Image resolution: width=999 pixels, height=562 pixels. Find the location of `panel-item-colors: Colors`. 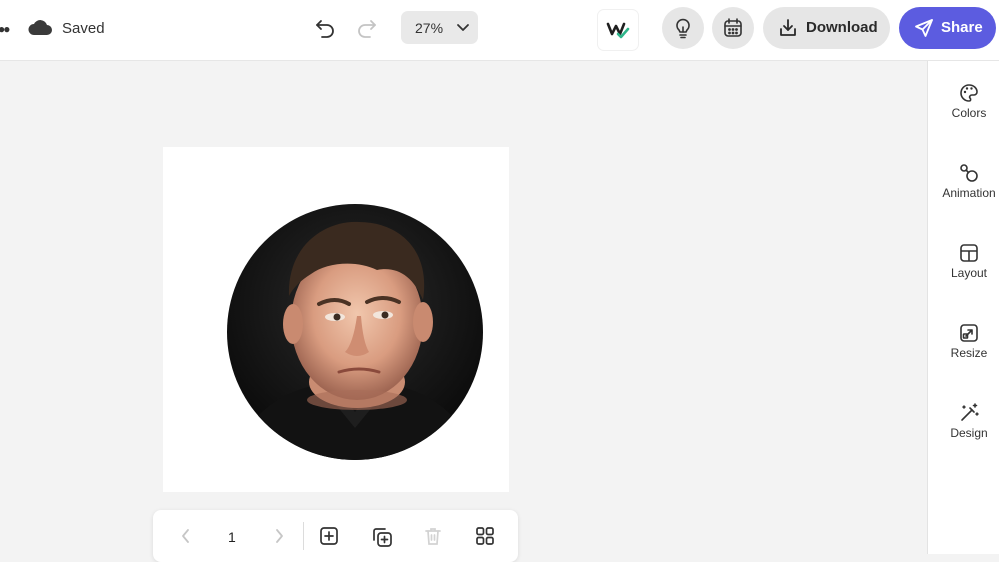

panel-item-colors: Colors is located at coordinates (963, 113).